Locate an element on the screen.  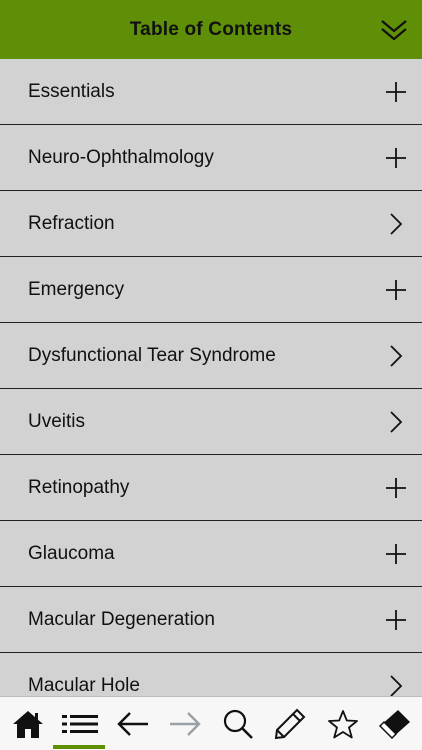
home-icon is located at coordinates (28, 724).